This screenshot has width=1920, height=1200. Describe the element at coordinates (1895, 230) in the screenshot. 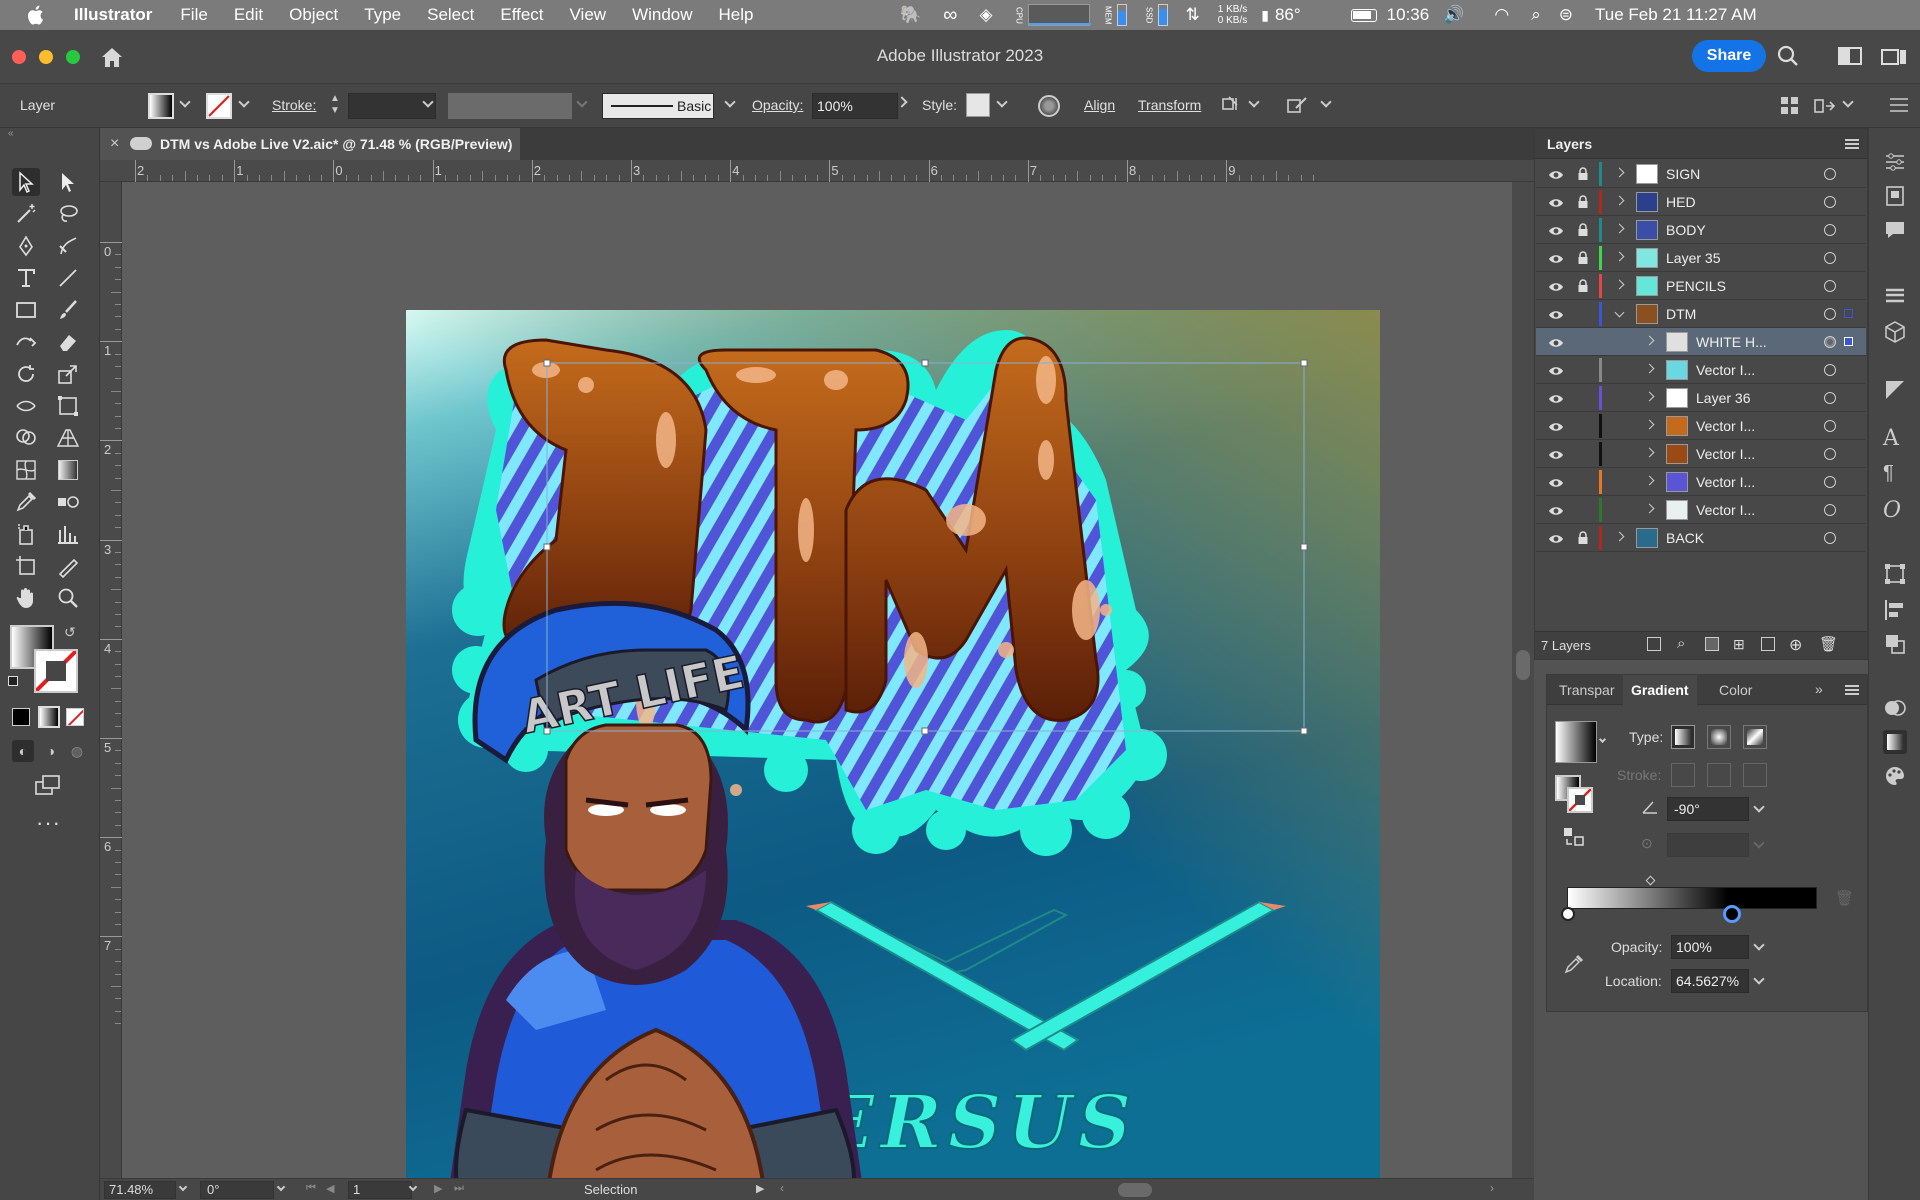

I see `comments-panel-icon` at that location.